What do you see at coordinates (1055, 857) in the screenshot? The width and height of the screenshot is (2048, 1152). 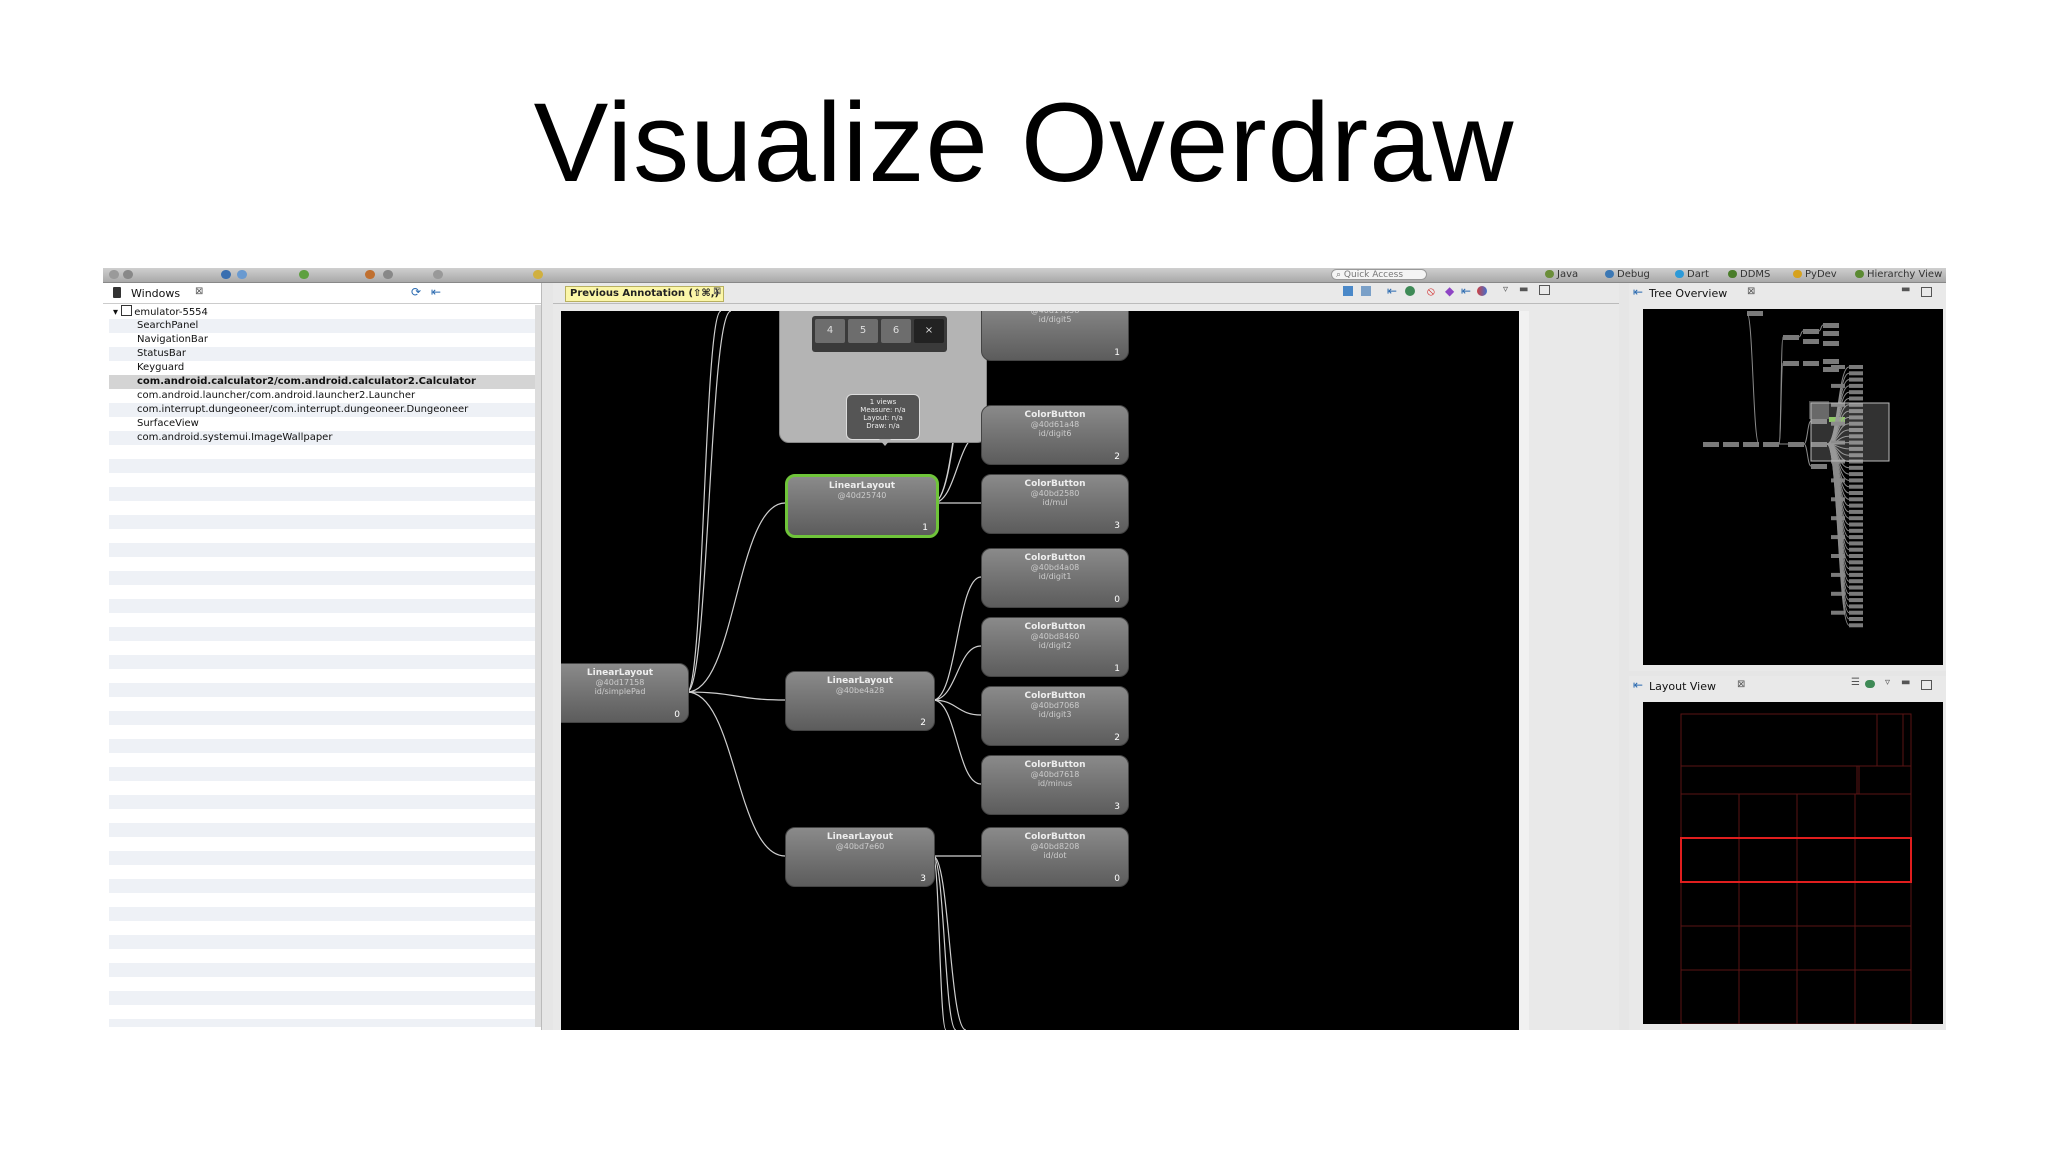 I see `tree-node: ColorButton @40bd8208 id/dot 0` at bounding box center [1055, 857].